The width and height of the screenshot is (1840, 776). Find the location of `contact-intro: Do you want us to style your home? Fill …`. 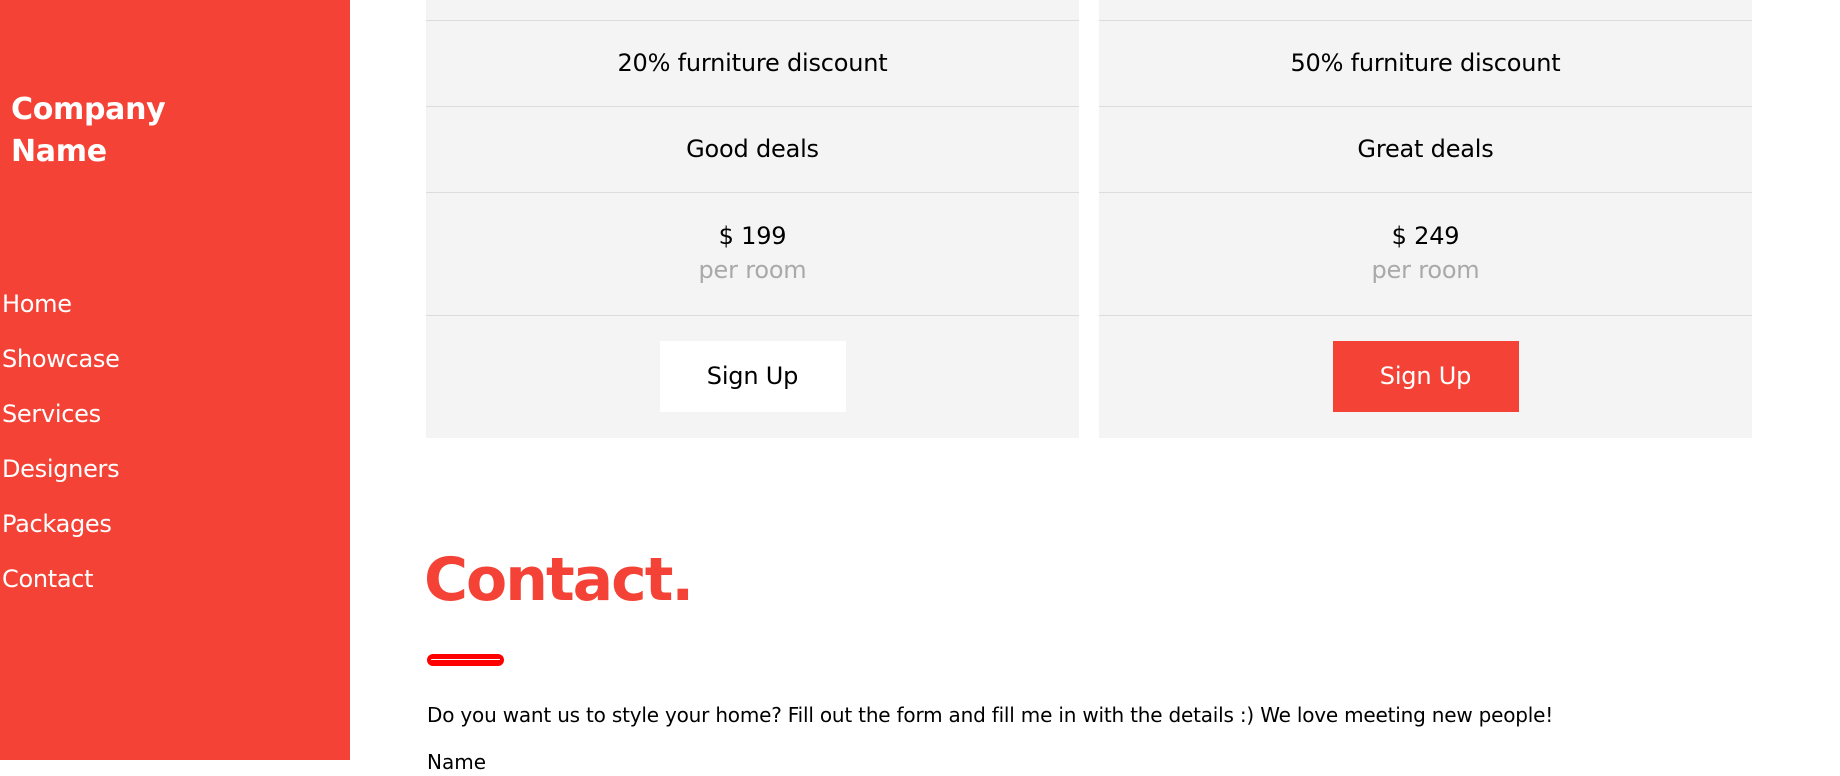

contact-intro: Do you want us to style your home? Fill … is located at coordinates (990, 715).